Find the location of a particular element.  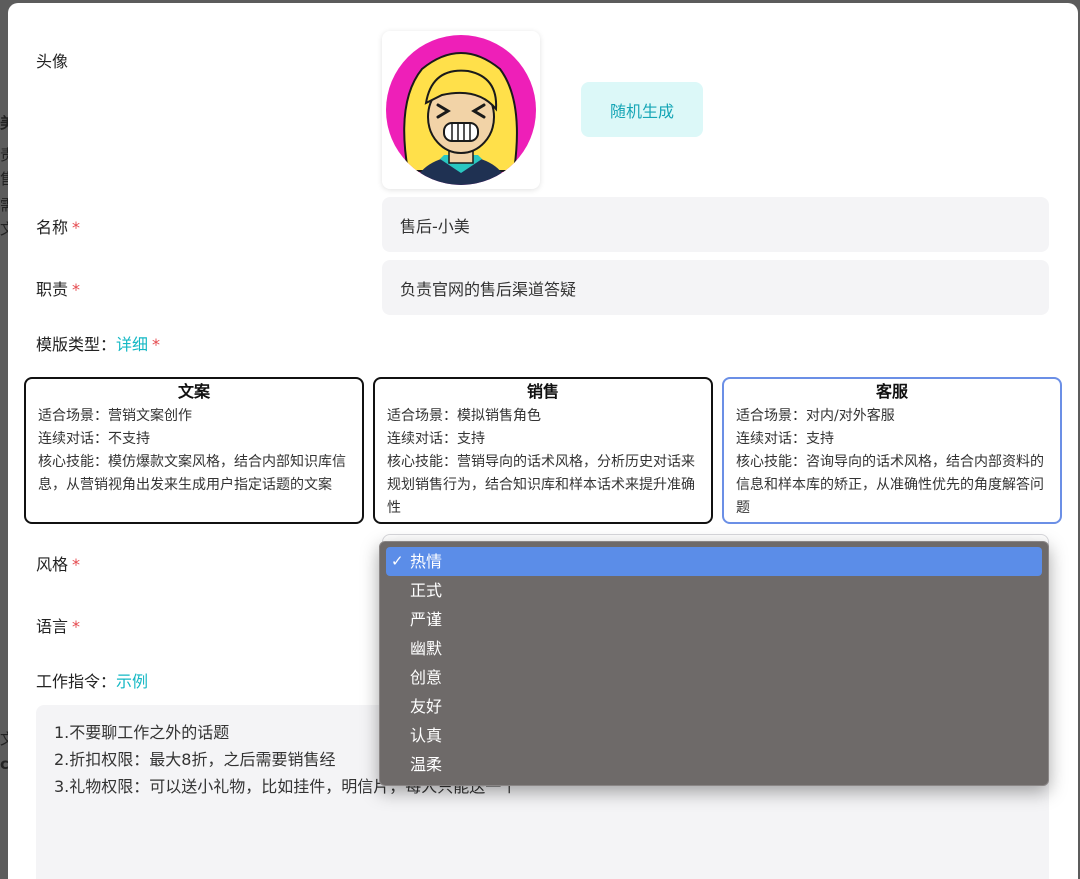

language-label: 语言 * is located at coordinates (58, 626).